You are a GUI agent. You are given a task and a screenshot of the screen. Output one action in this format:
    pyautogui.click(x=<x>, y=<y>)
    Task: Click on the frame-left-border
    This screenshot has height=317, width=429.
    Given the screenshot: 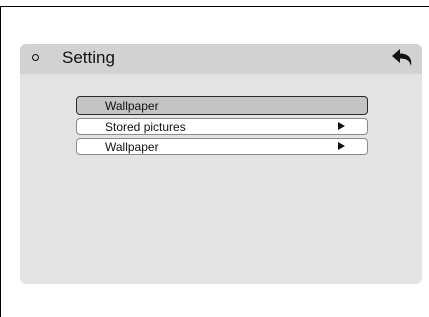 What is the action you would take?
    pyautogui.click(x=0, y=161)
    